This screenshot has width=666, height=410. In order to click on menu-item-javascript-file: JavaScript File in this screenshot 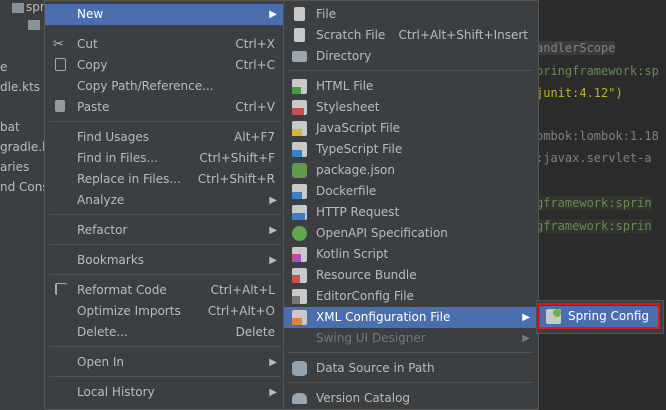, I will do `click(411, 128)`.